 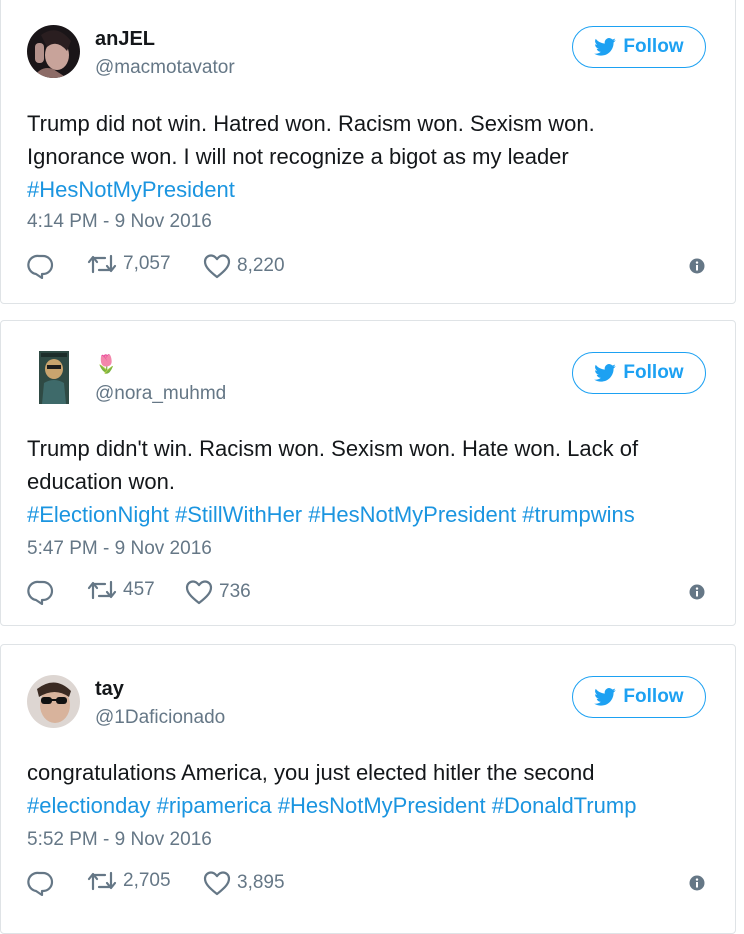 I want to click on hashtag-link: #ripamerica, so click(x=214, y=805).